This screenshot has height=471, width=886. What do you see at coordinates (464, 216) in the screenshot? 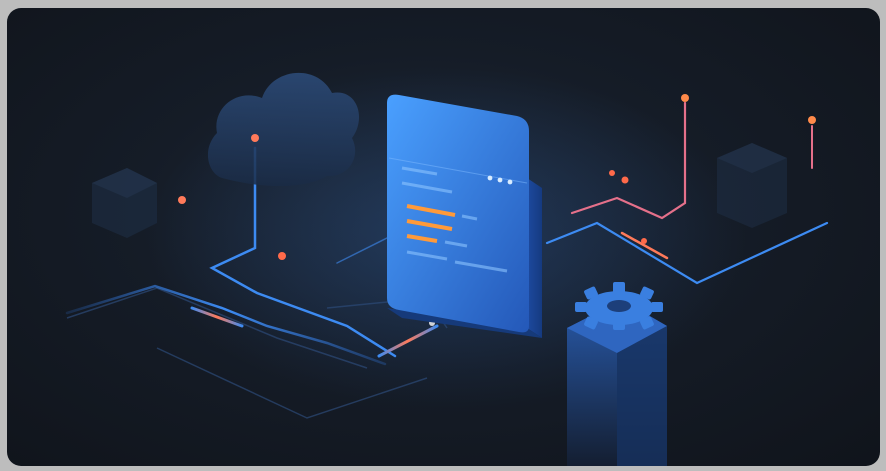
I see `browser-window-icon` at bounding box center [464, 216].